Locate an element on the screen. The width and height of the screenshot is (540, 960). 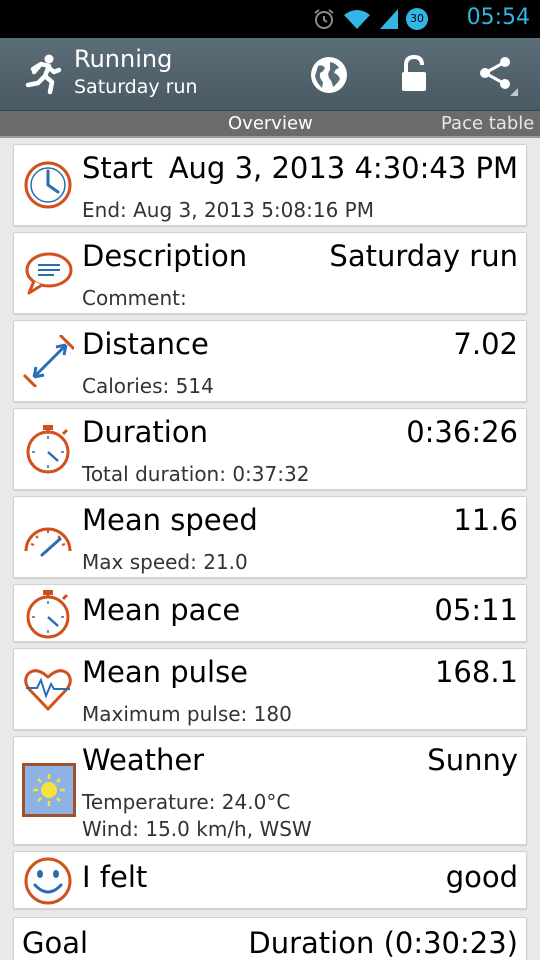
end-text: End: Aug 3, 2013 5:08:16 PM is located at coordinates (228, 210).